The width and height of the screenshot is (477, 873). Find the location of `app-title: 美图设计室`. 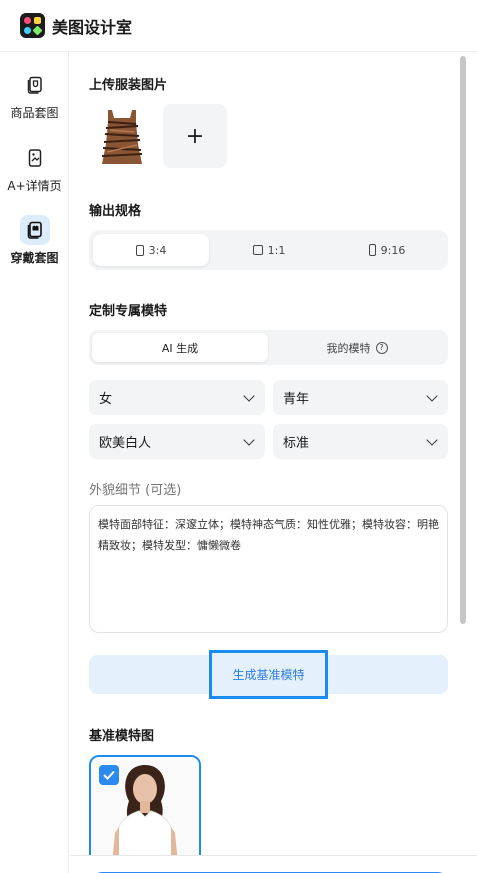

app-title: 美图设计室 is located at coordinates (92, 27).